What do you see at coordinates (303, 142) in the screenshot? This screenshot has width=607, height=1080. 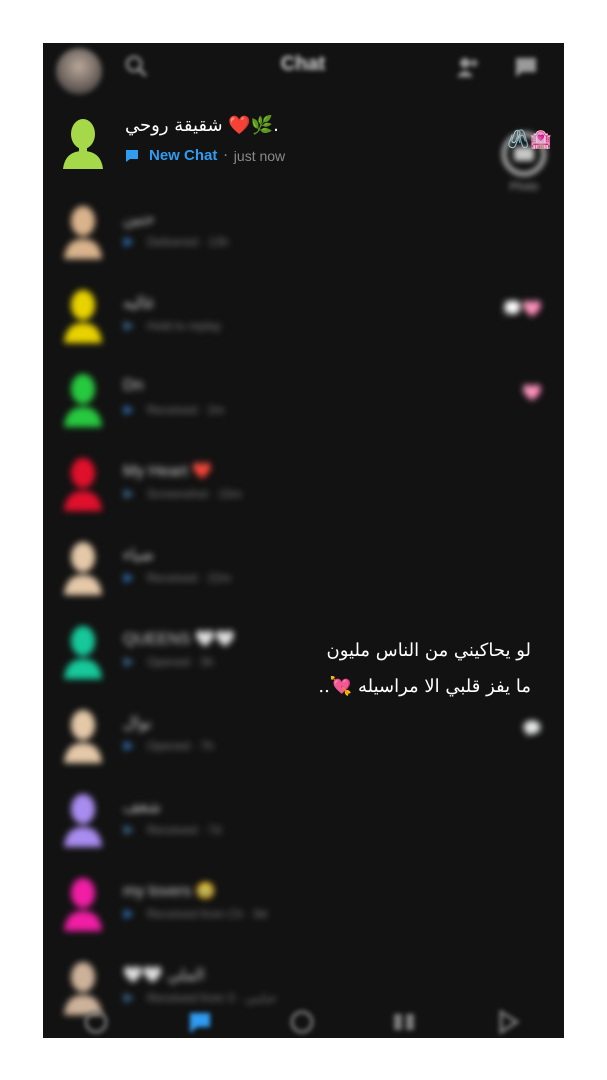 I see `chat-row-top: شقيقة روحي ❤️🌿. New Chat · just now 🖇️🏩` at bounding box center [303, 142].